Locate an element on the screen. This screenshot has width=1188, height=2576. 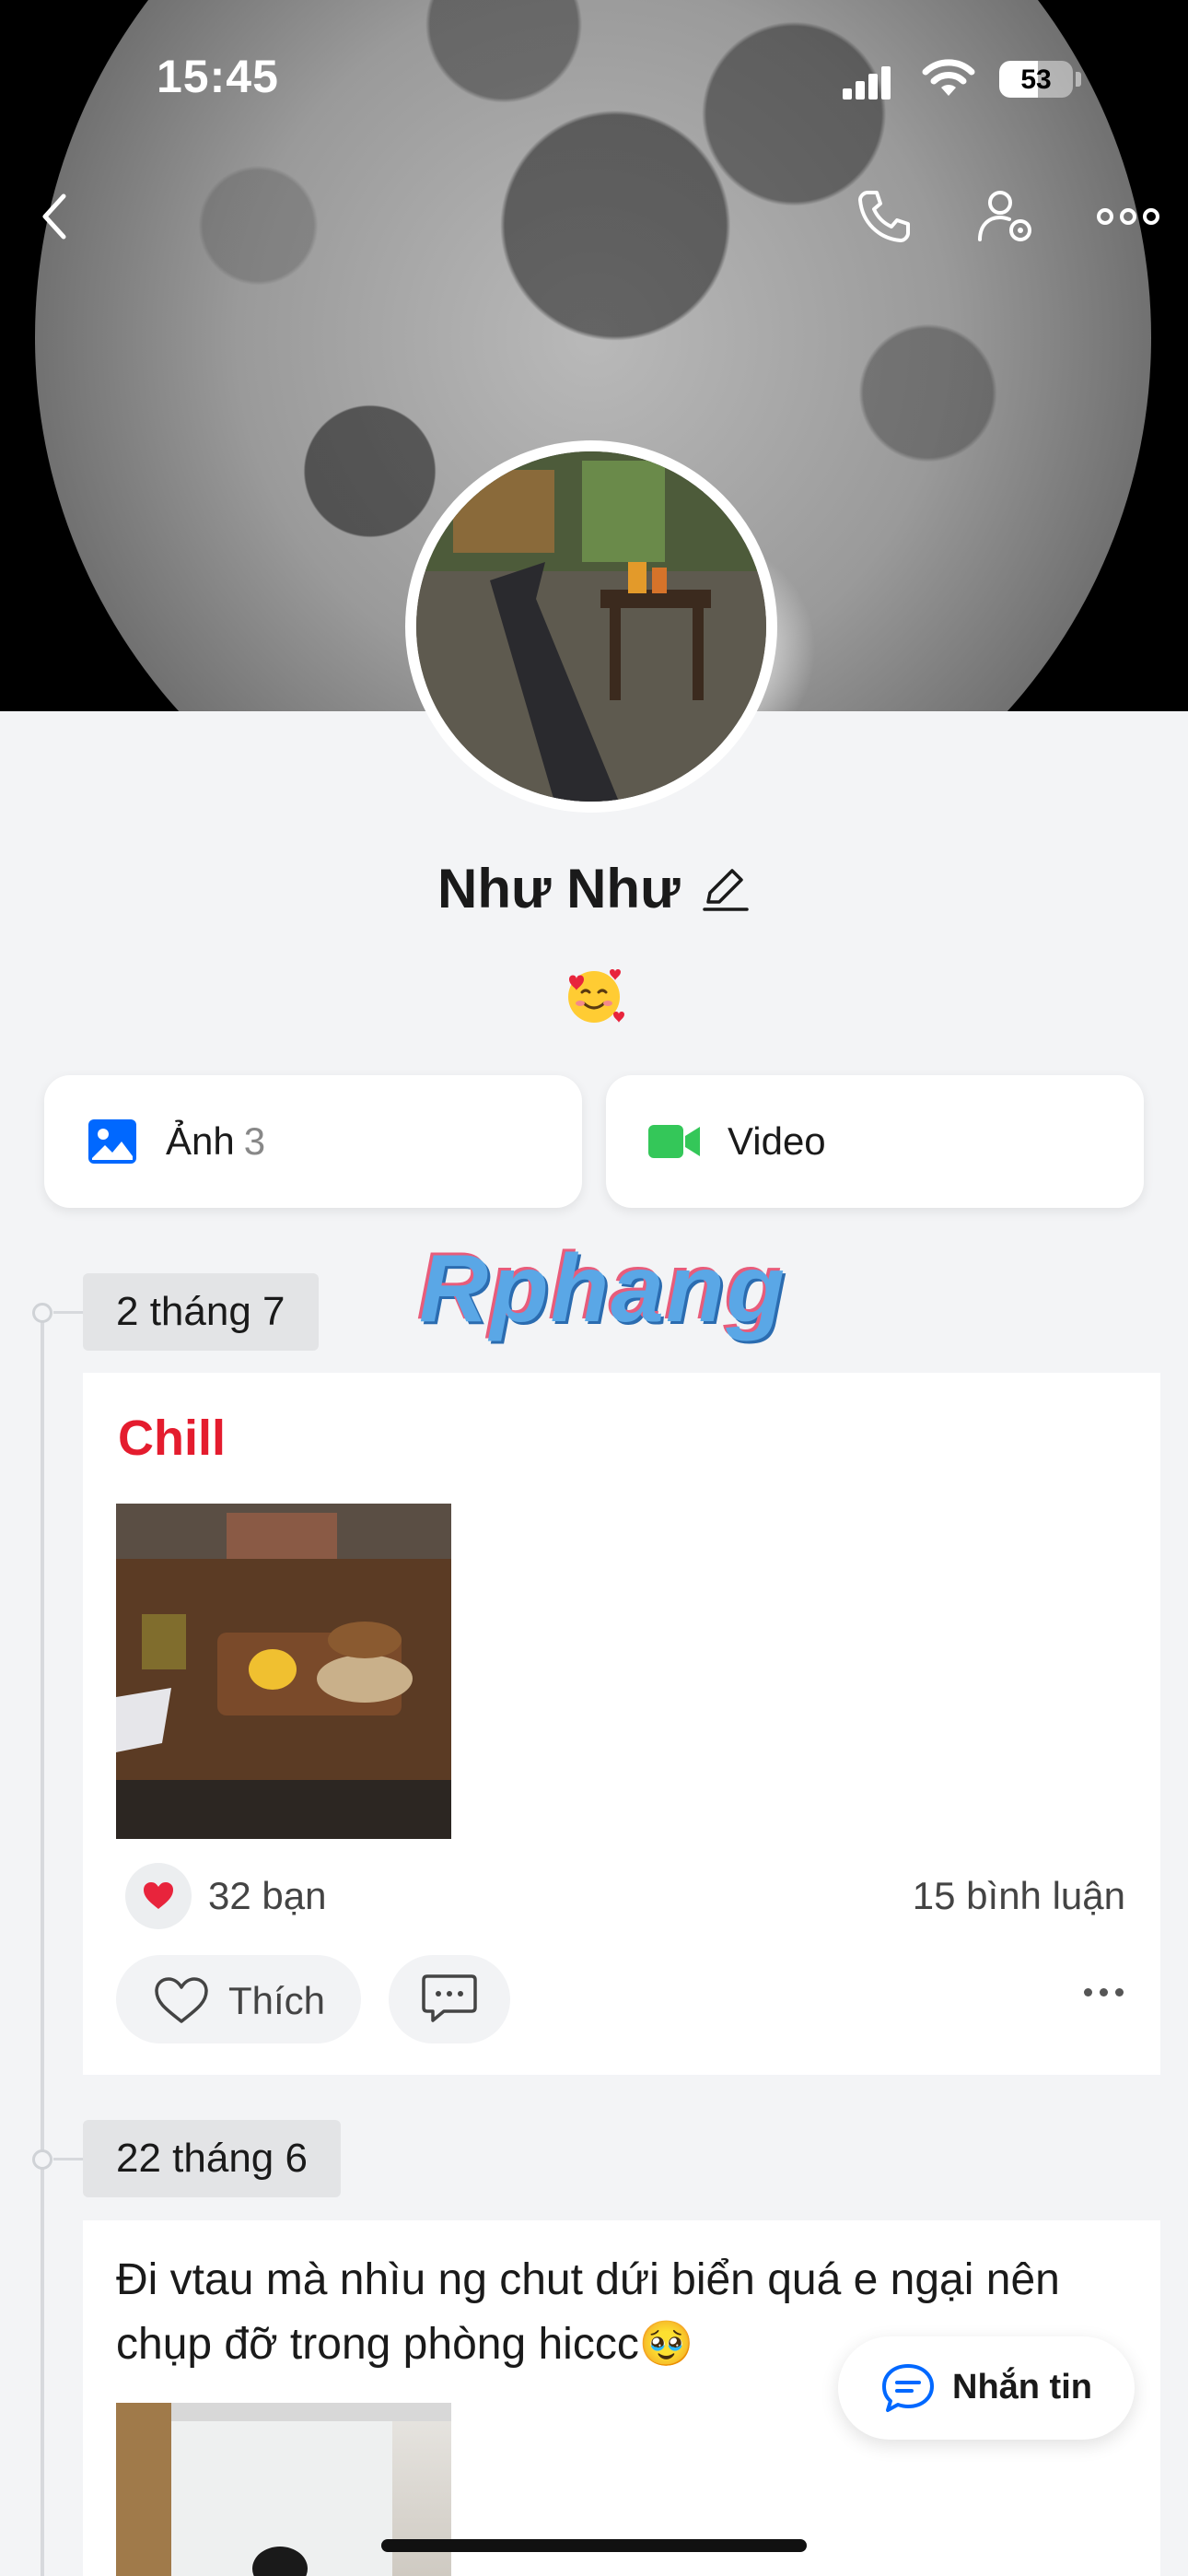
status-time: 15:45 is located at coordinates (218, 76).